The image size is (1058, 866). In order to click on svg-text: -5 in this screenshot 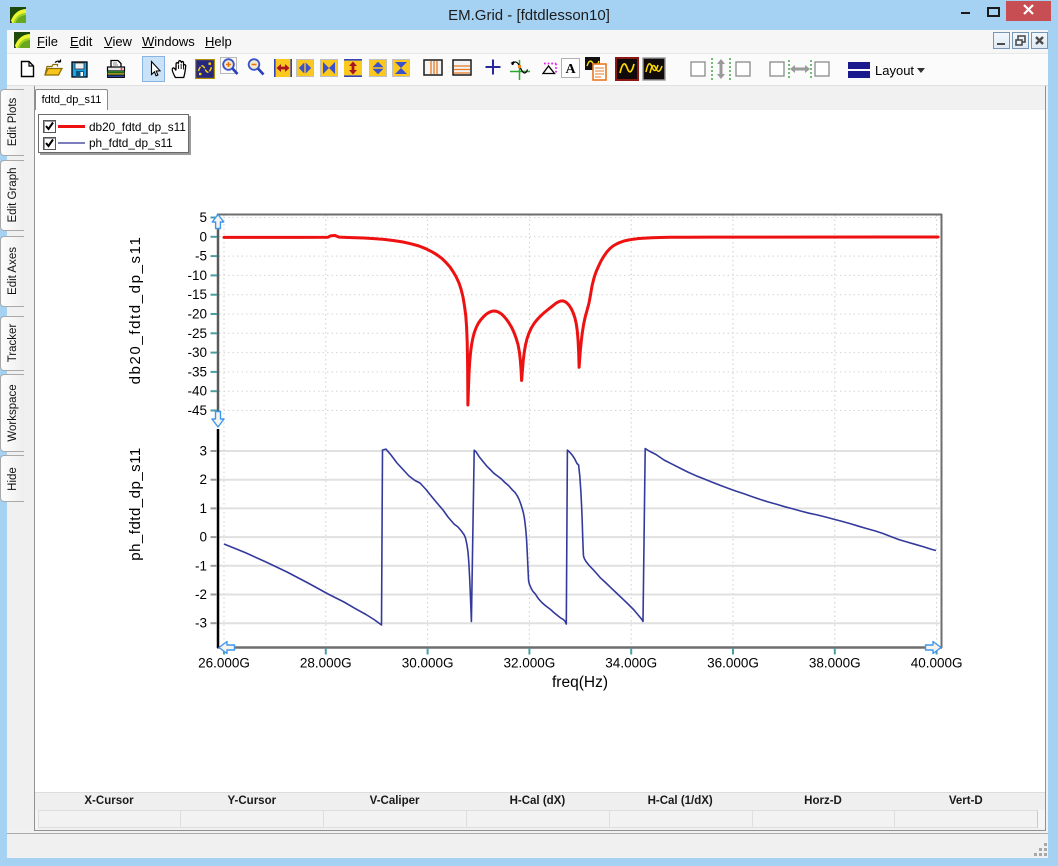, I will do `click(201, 256)`.